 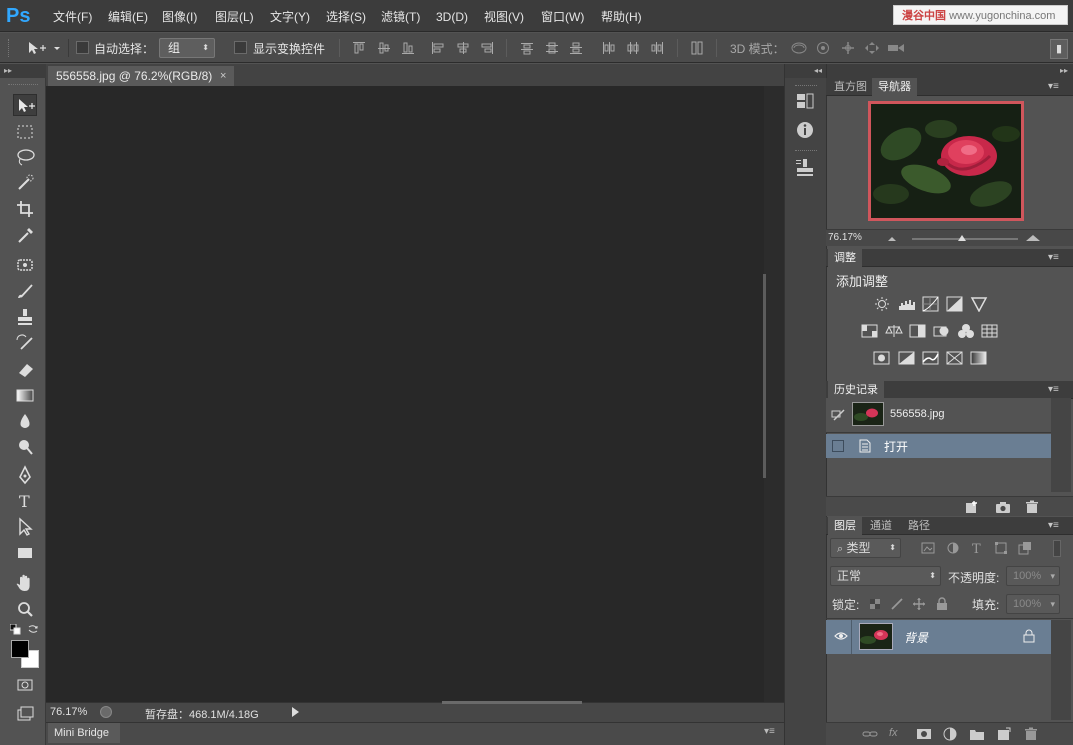 What do you see at coordinates (25, 265) in the screenshot?
I see `healing-brush-tool-icon` at bounding box center [25, 265].